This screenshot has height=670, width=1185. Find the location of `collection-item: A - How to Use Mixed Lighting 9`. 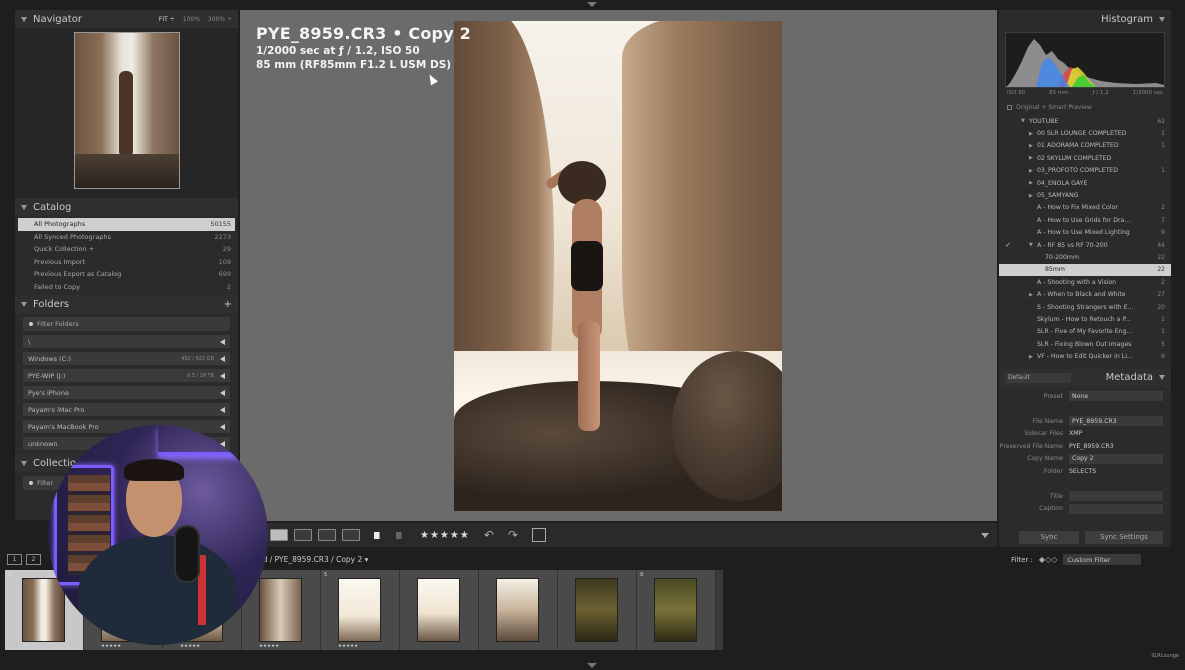

collection-item: A - How to Use Mixed Lighting 9 is located at coordinates (1085, 233).